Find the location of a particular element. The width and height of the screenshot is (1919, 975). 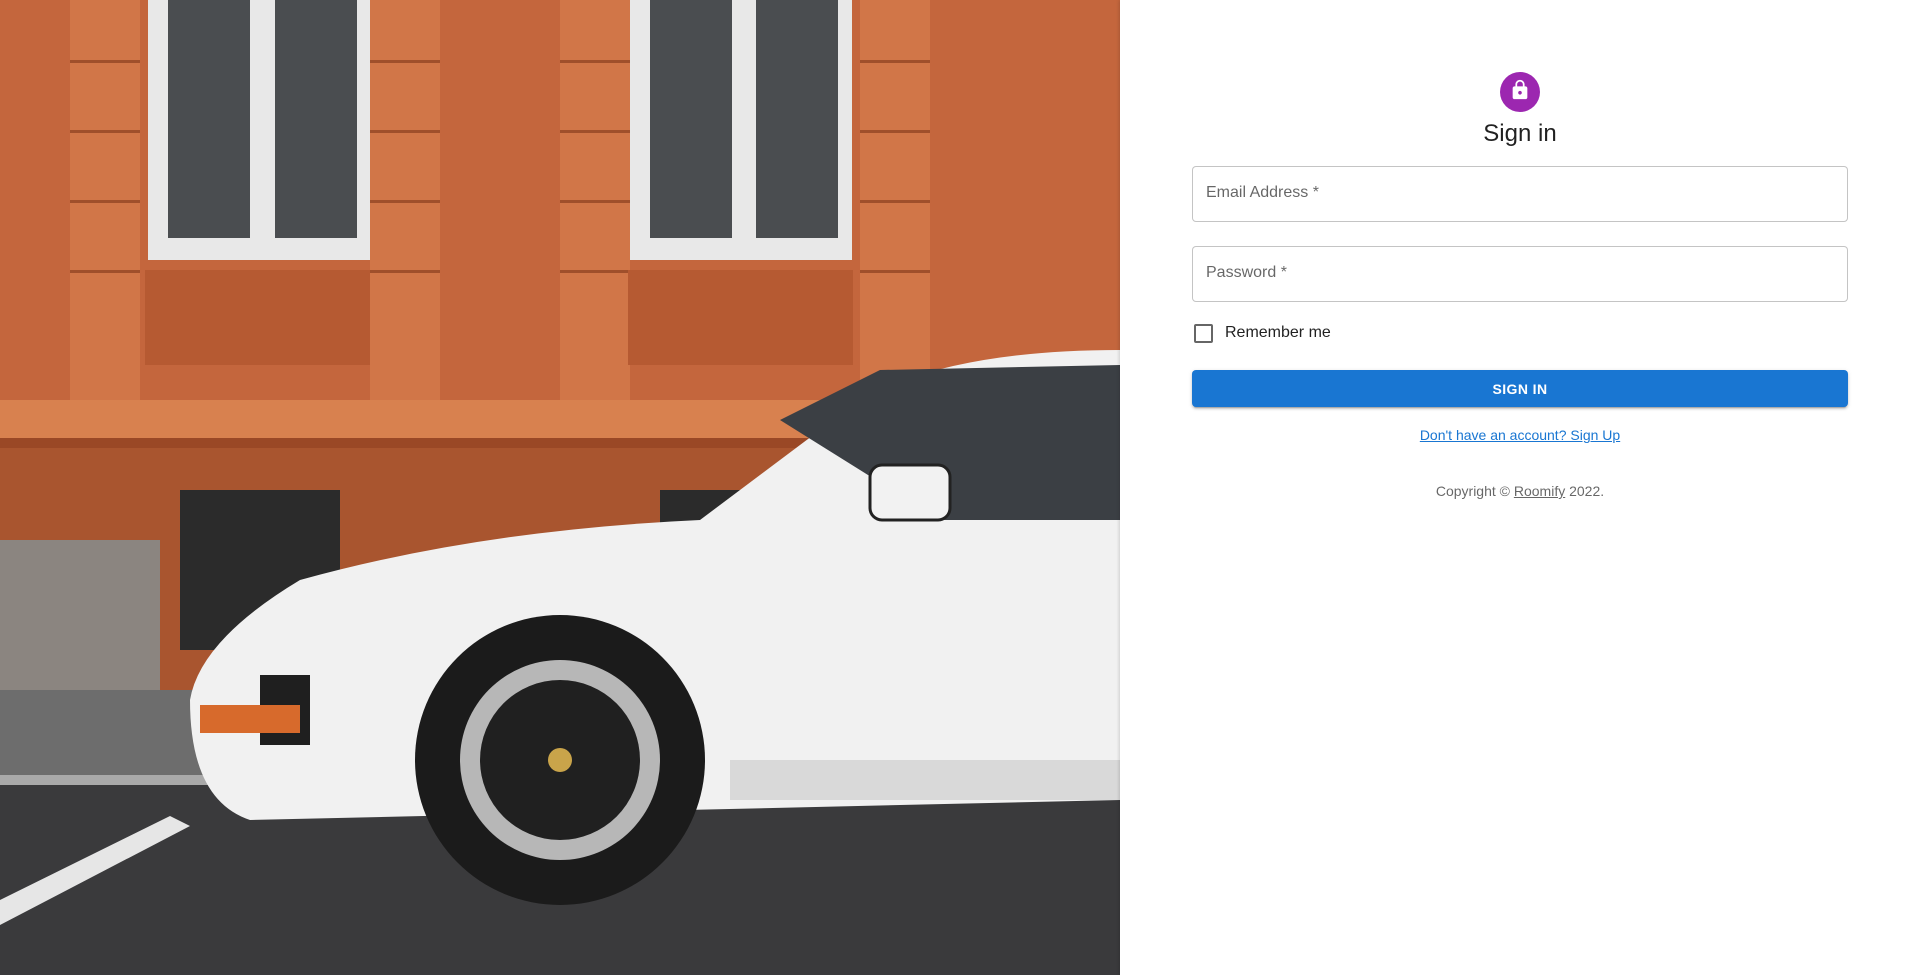

password-input is located at coordinates (1520, 274).